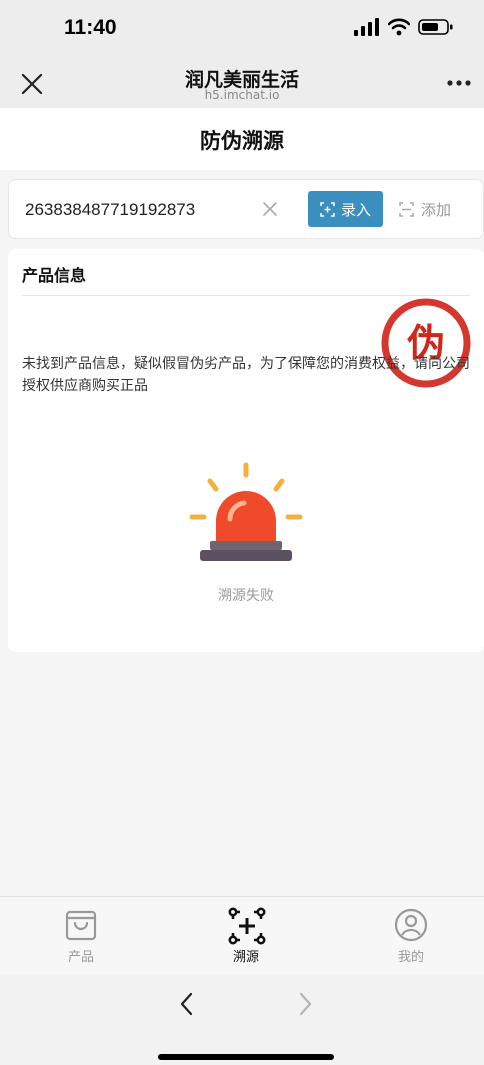 Image resolution: width=484 pixels, height=1065 pixels. I want to click on enter-button: 录入, so click(345, 209).